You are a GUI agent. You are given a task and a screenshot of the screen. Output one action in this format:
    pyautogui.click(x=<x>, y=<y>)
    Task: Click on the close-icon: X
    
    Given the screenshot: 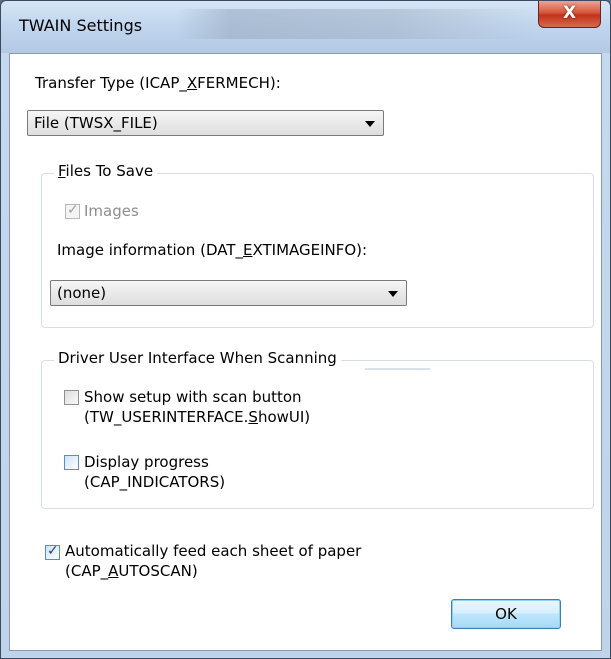 What is the action you would take?
    pyautogui.click(x=569, y=13)
    